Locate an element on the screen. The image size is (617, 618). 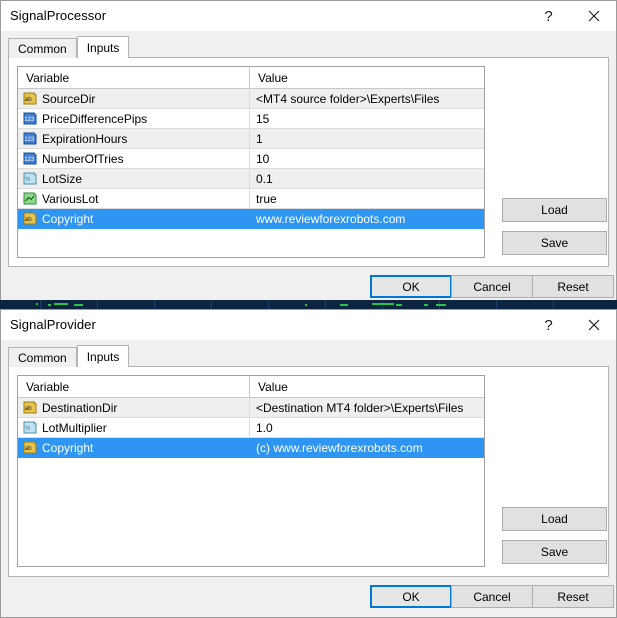
variable-name: VariousLot is located at coordinates (70, 198).